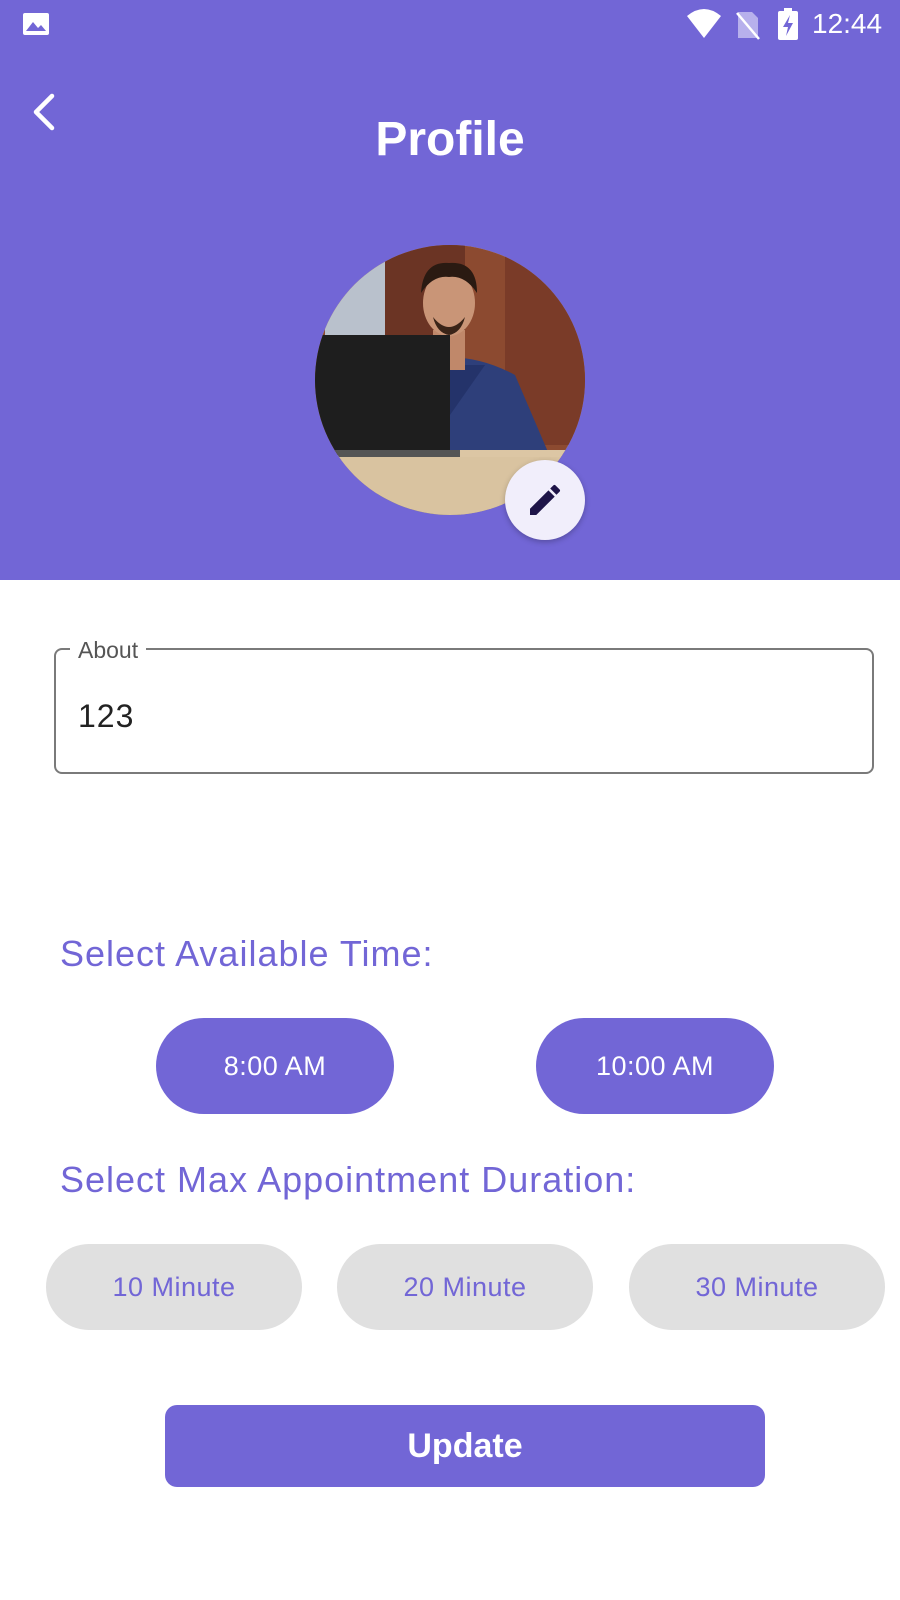  Describe the element at coordinates (174, 1287) in the screenshot. I see `duration-chip-10: 10 Minute` at that location.